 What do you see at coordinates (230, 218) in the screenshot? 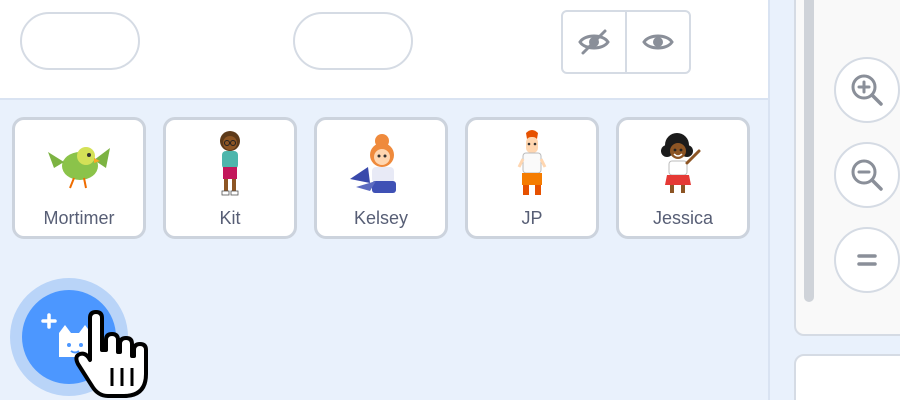
I see `sprite-name: Kit` at bounding box center [230, 218].